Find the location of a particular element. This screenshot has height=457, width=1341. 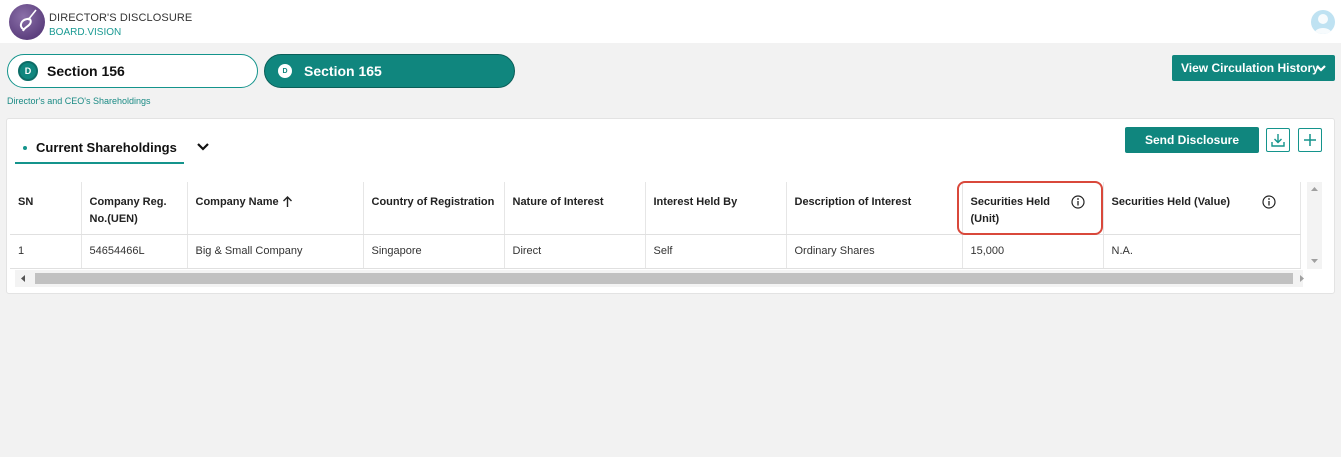

scroll-right-icon is located at coordinates (1302, 278).